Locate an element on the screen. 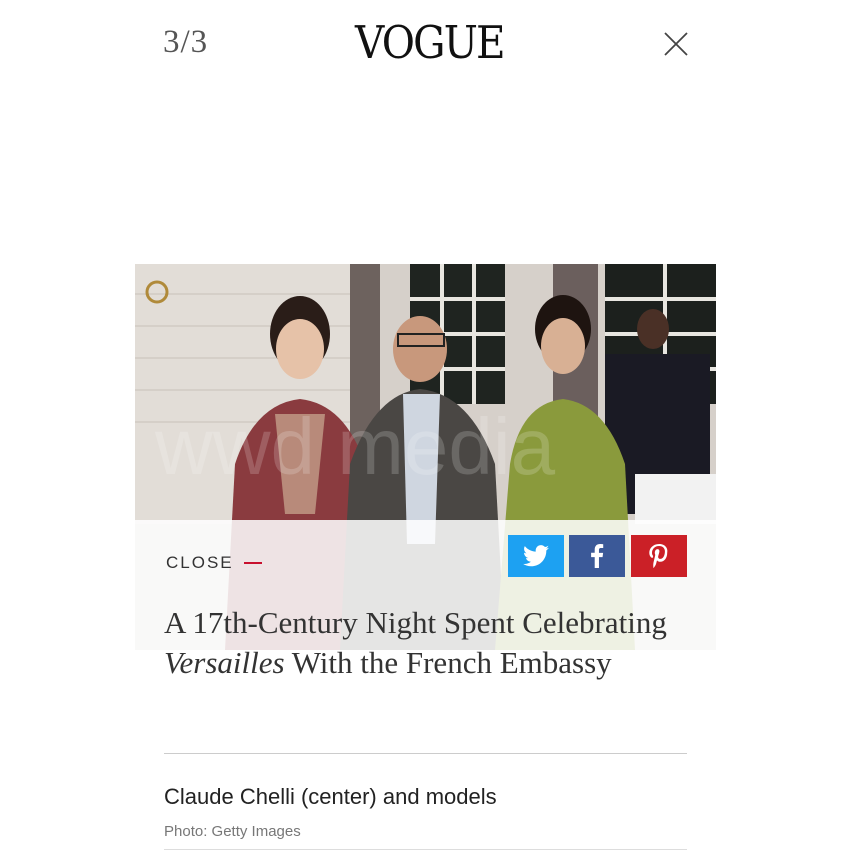 The image size is (850, 850). close-gallery-link: CLOSE is located at coordinates (214, 563).